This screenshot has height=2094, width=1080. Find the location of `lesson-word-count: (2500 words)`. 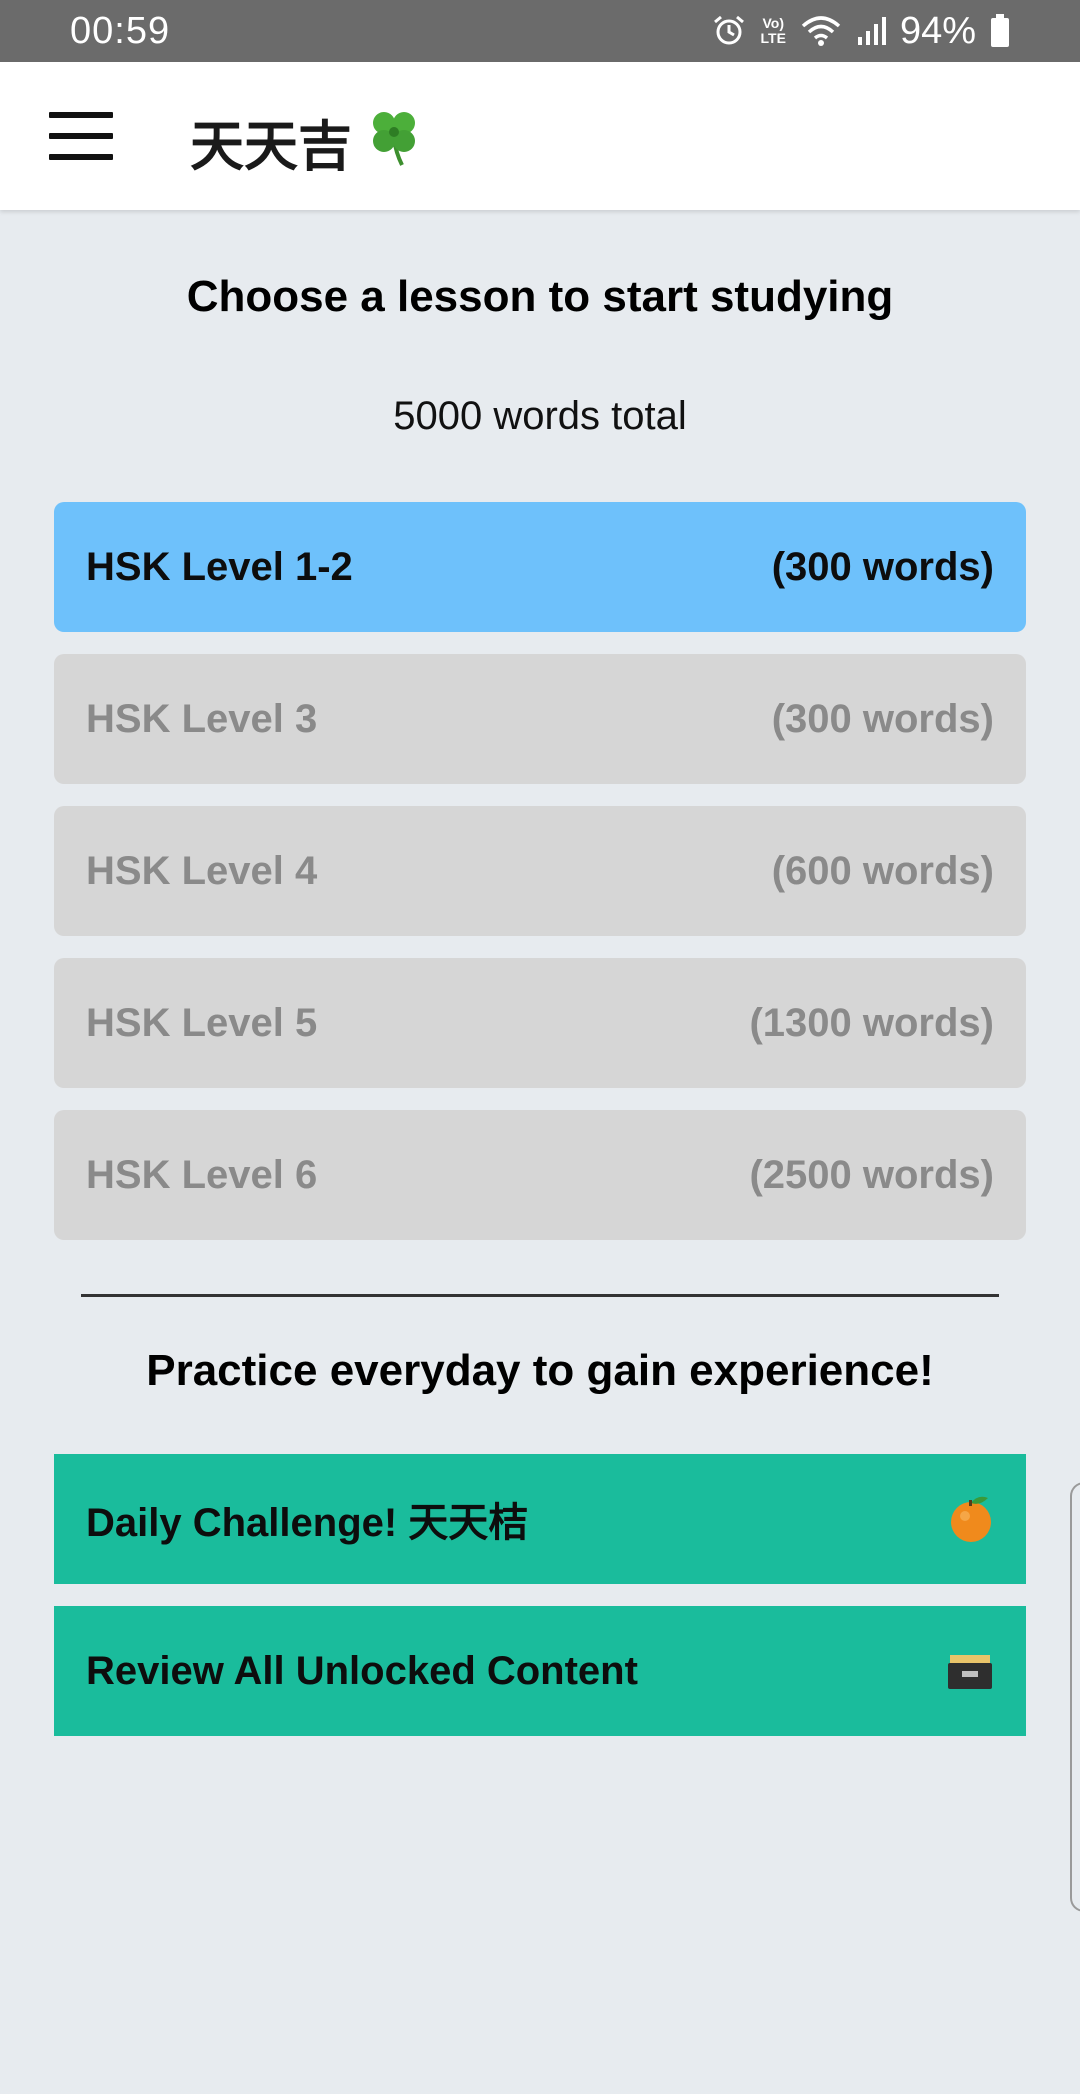

lesson-word-count: (2500 words) is located at coordinates (871, 1174).